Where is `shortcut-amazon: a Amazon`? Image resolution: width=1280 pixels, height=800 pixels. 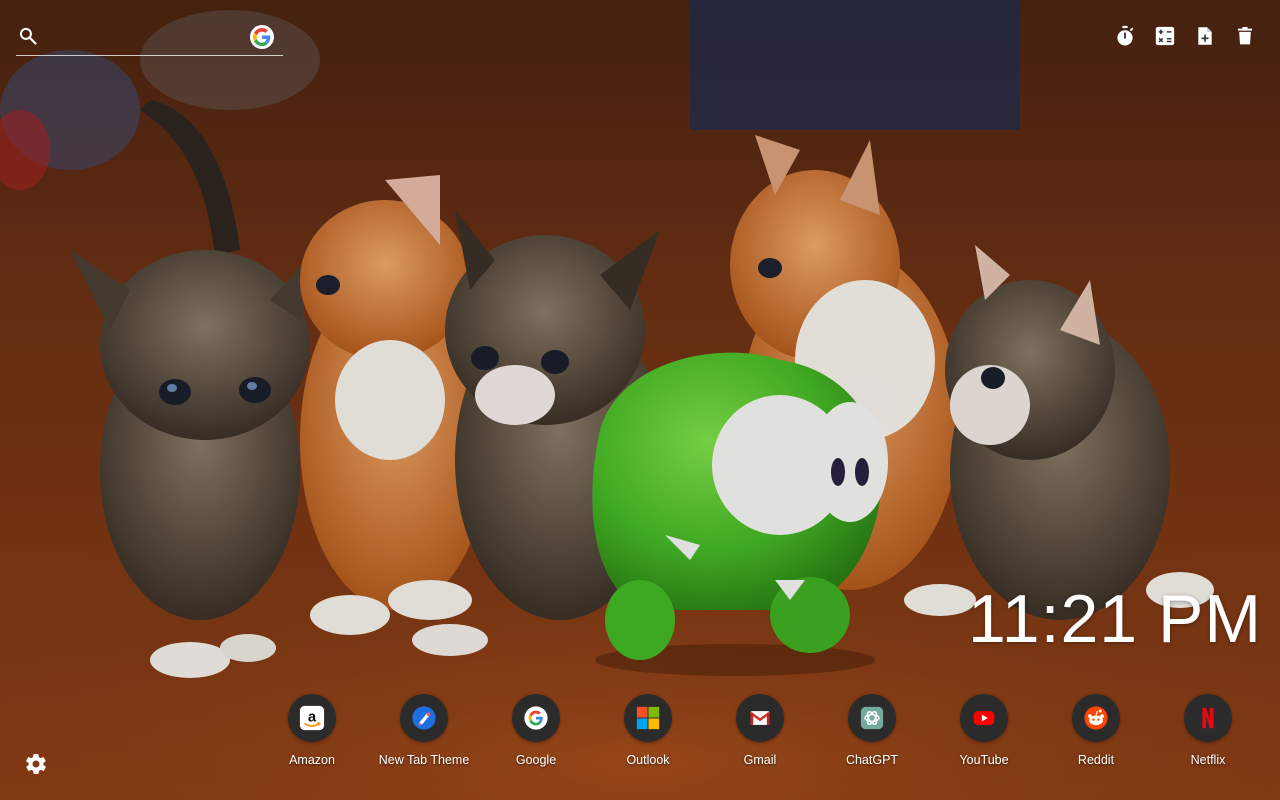
shortcut-amazon: a Amazon is located at coordinates (312, 734).